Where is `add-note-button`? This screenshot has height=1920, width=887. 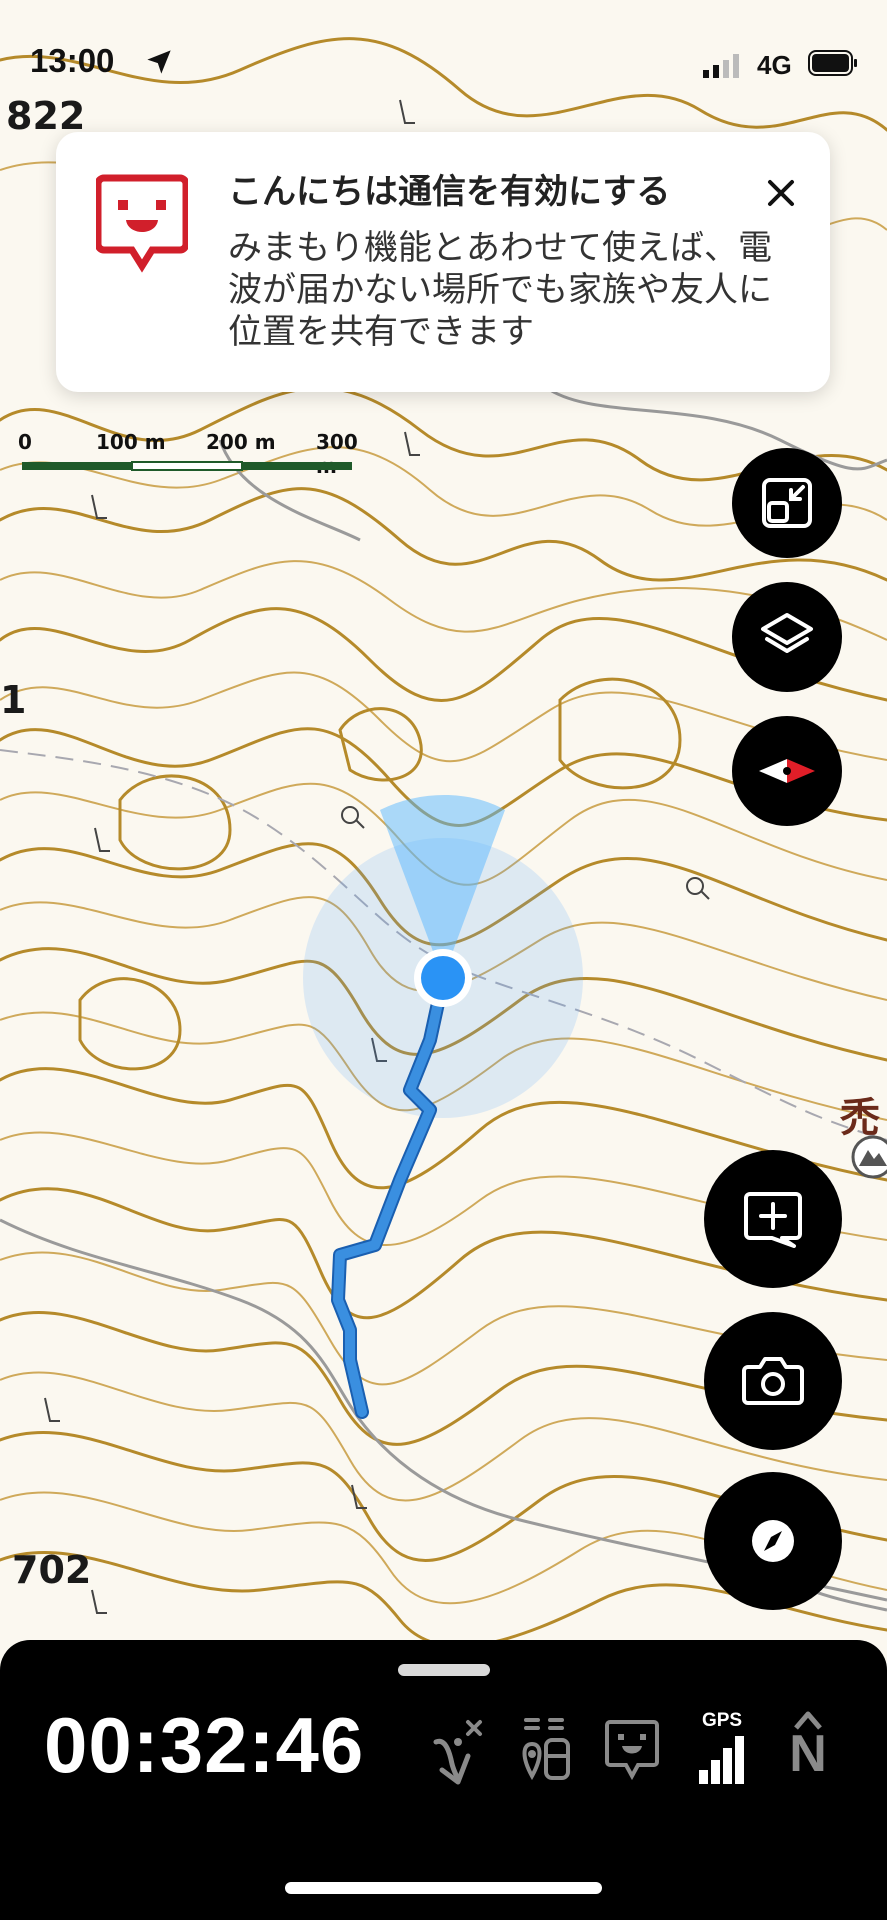
add-note-button is located at coordinates (773, 1219).